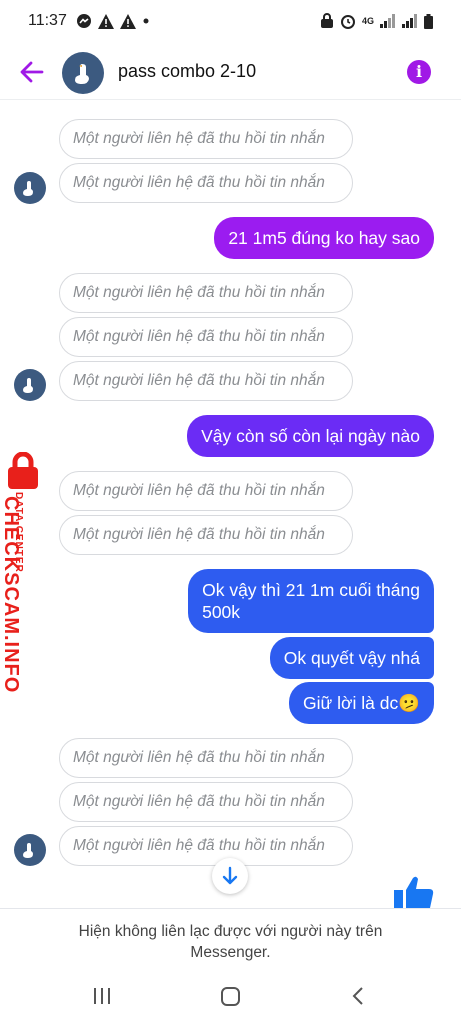  I want to click on home-icon, so click(230, 996).